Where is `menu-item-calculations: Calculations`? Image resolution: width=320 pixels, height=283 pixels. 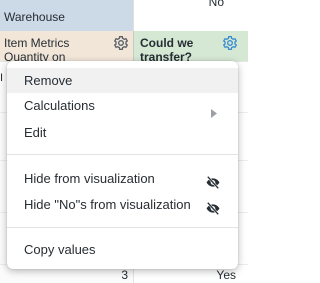
menu-item-calculations: Calculations is located at coordinates (122, 105).